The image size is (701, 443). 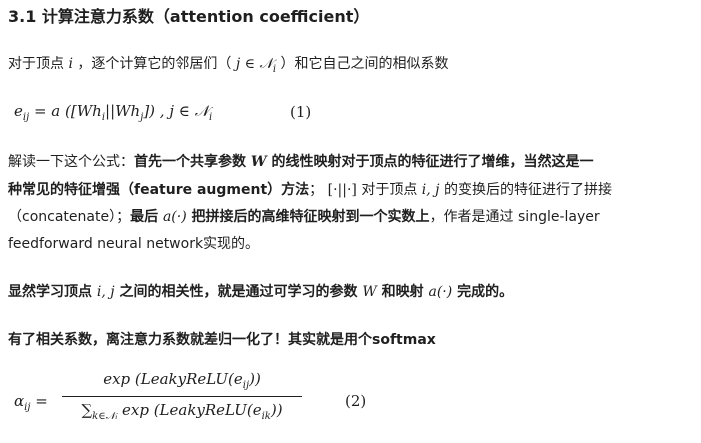 What do you see at coordinates (430, 190) in the screenshot?
I see `math-ij: i, j` at bounding box center [430, 190].